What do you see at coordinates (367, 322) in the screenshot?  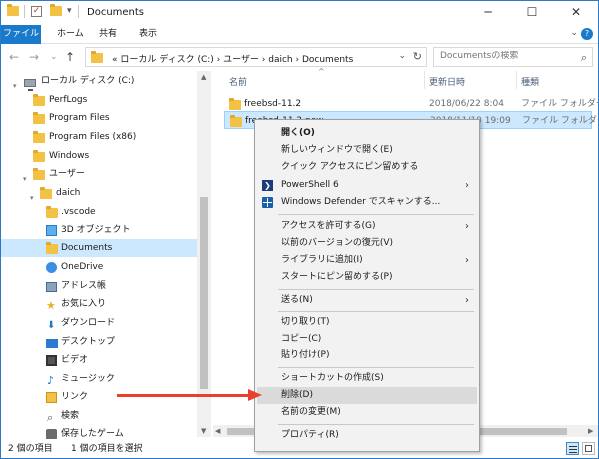 I see `menu-item-cut: 切り取り(T)` at bounding box center [367, 322].